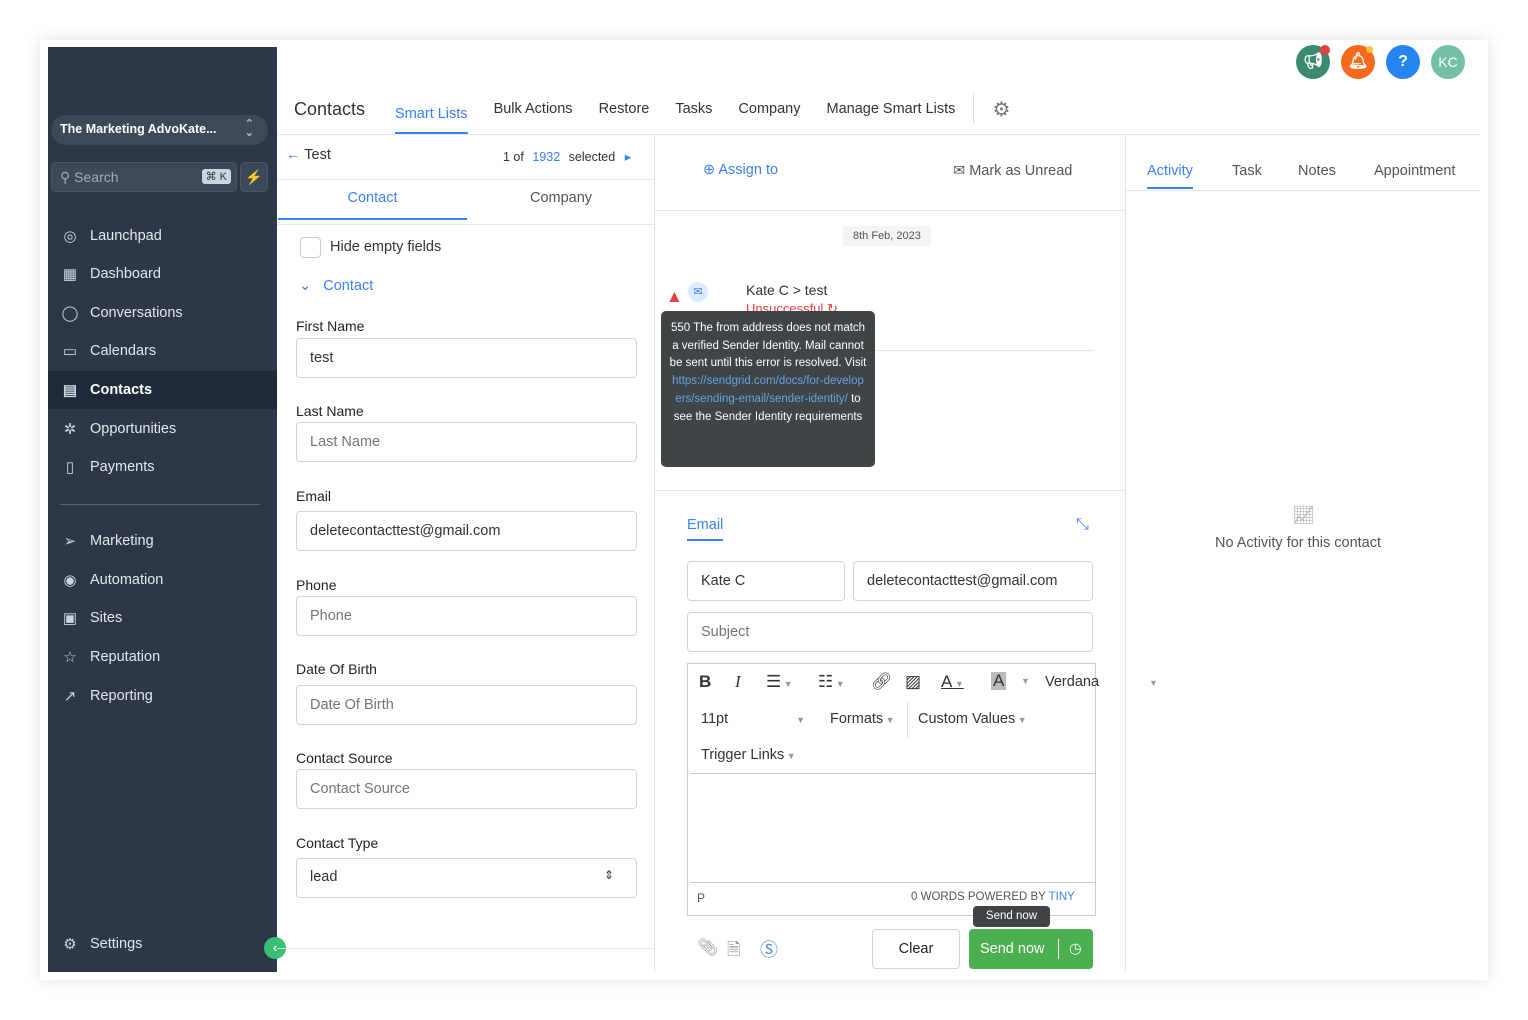 The image size is (1528, 1020). I want to click on from-name-input, so click(766, 581).